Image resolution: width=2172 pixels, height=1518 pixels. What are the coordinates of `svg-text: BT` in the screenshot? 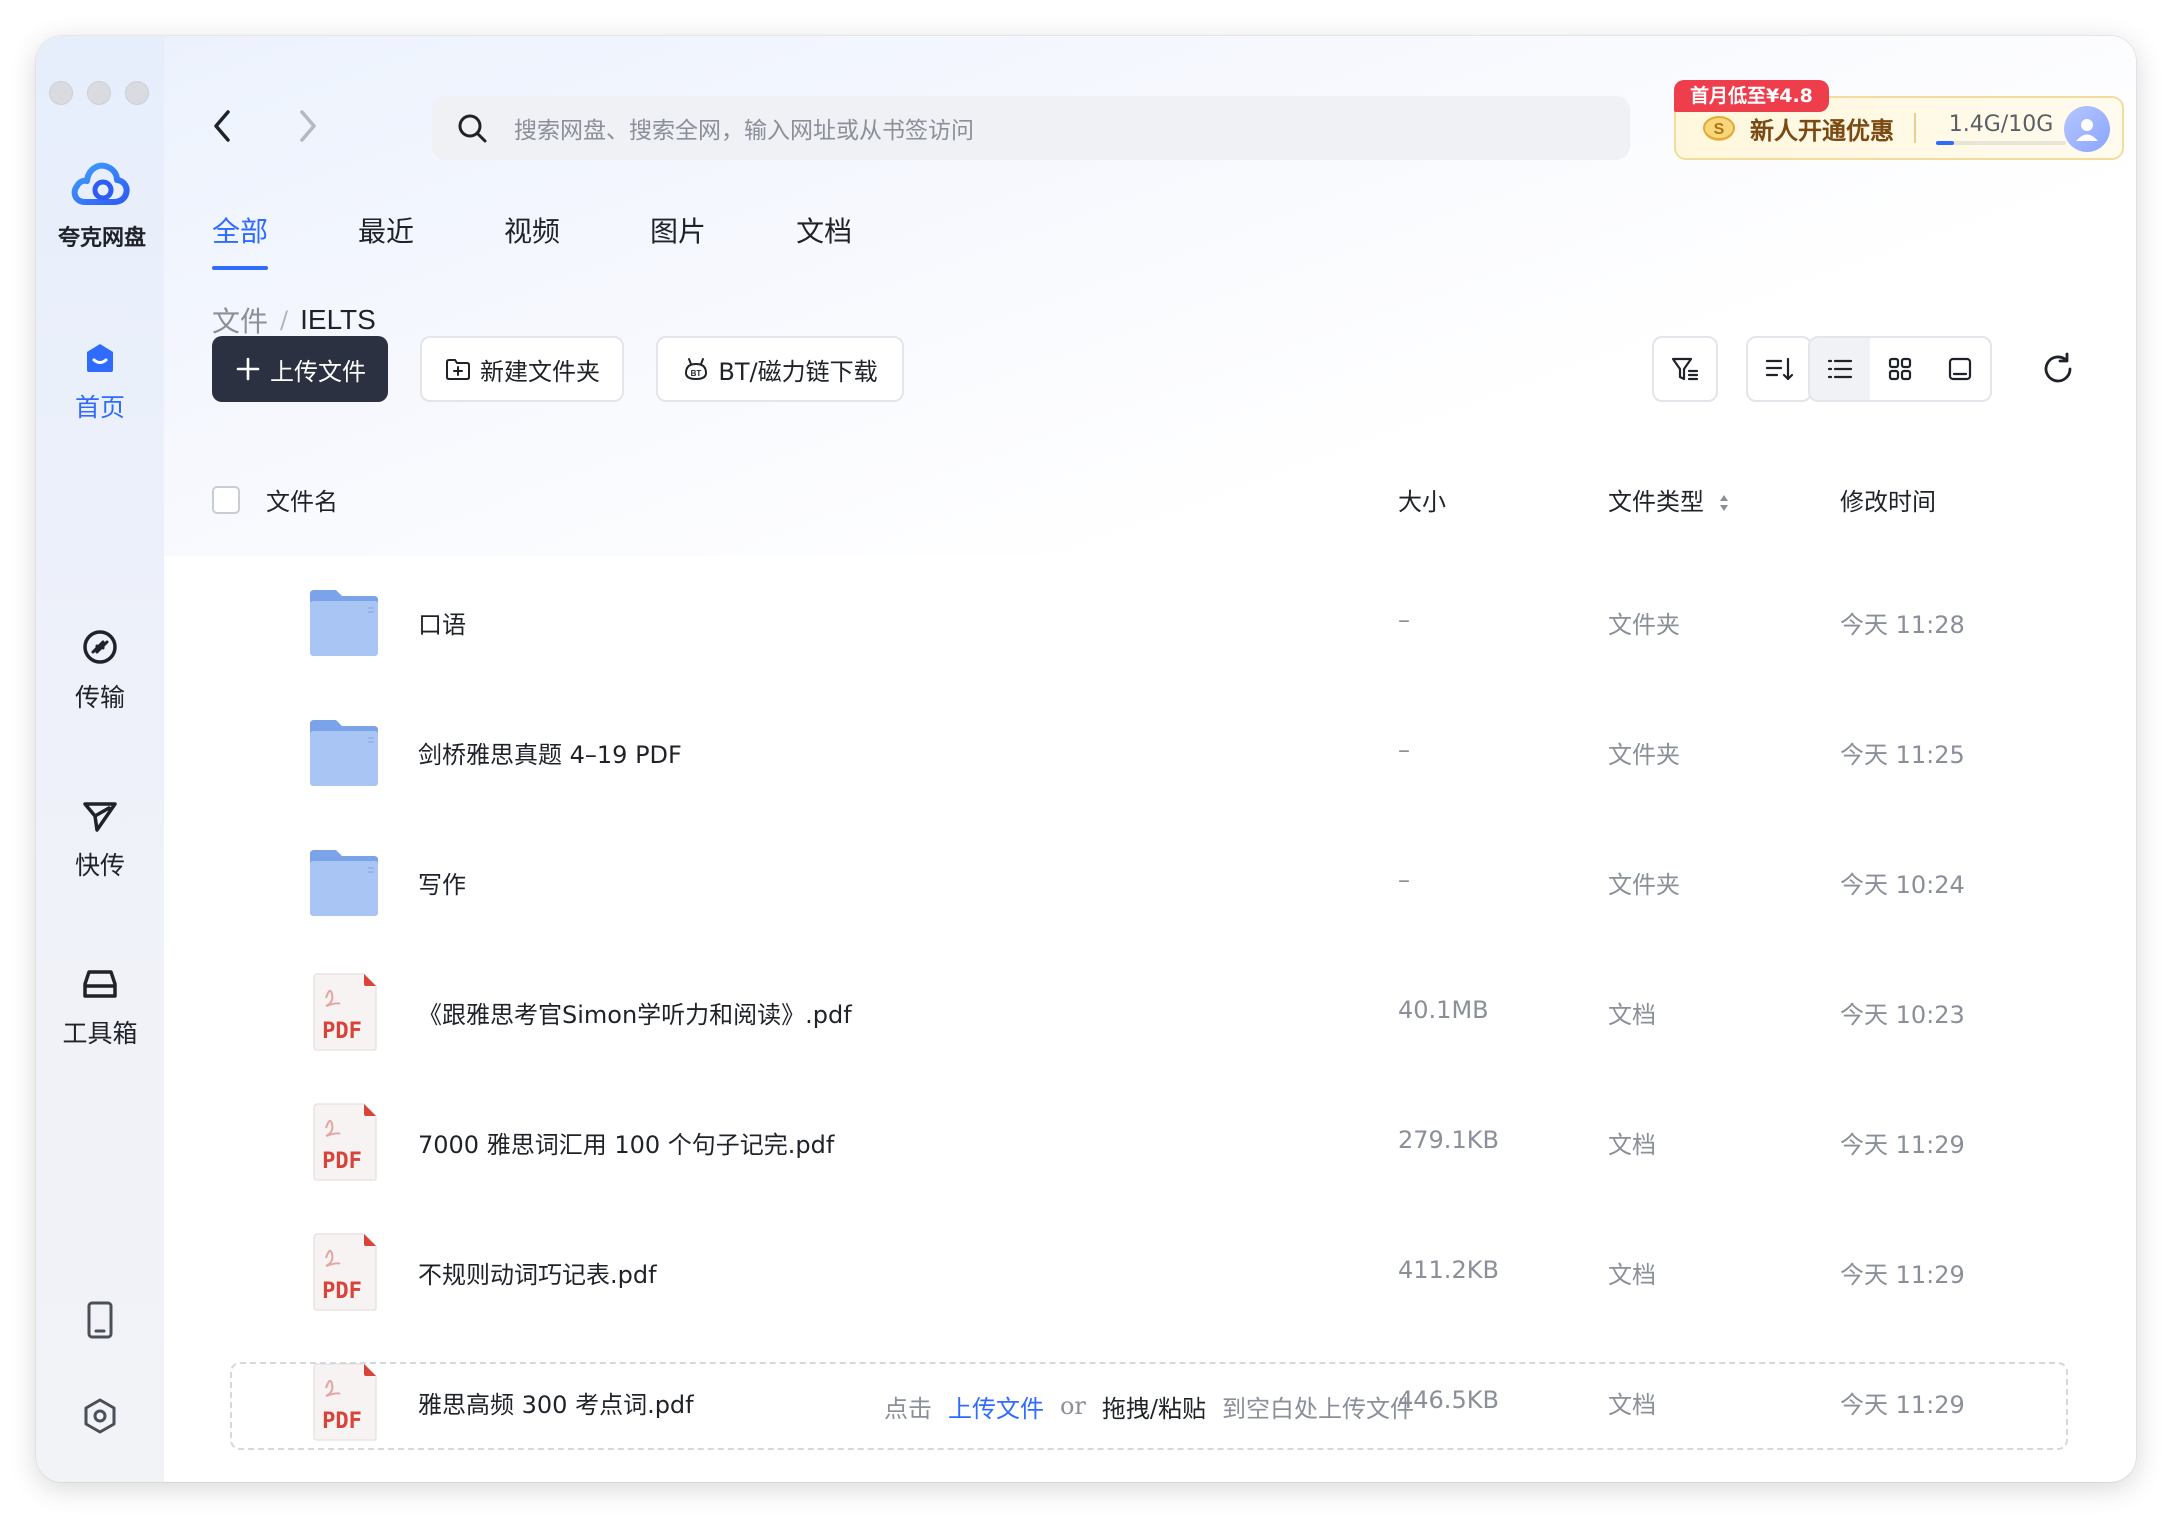 It's located at (696, 373).